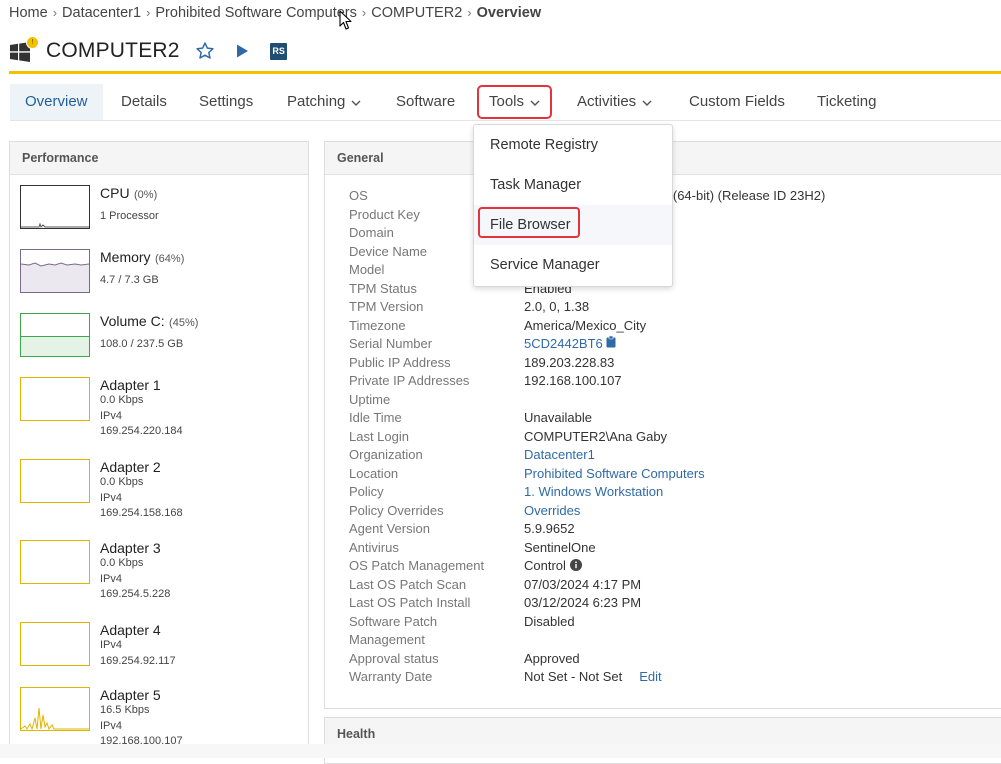  Describe the element at coordinates (388, 251) in the screenshot. I see `field-label: Device Name` at that location.